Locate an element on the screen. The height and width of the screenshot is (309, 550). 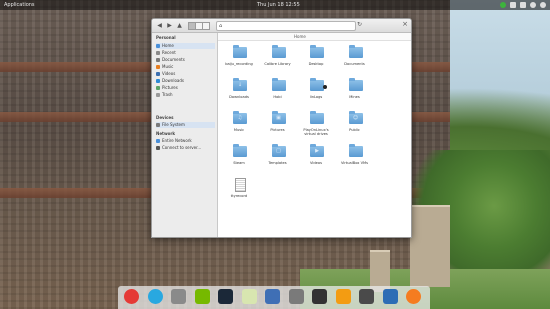
documents-icon is located at coordinates (158, 60).